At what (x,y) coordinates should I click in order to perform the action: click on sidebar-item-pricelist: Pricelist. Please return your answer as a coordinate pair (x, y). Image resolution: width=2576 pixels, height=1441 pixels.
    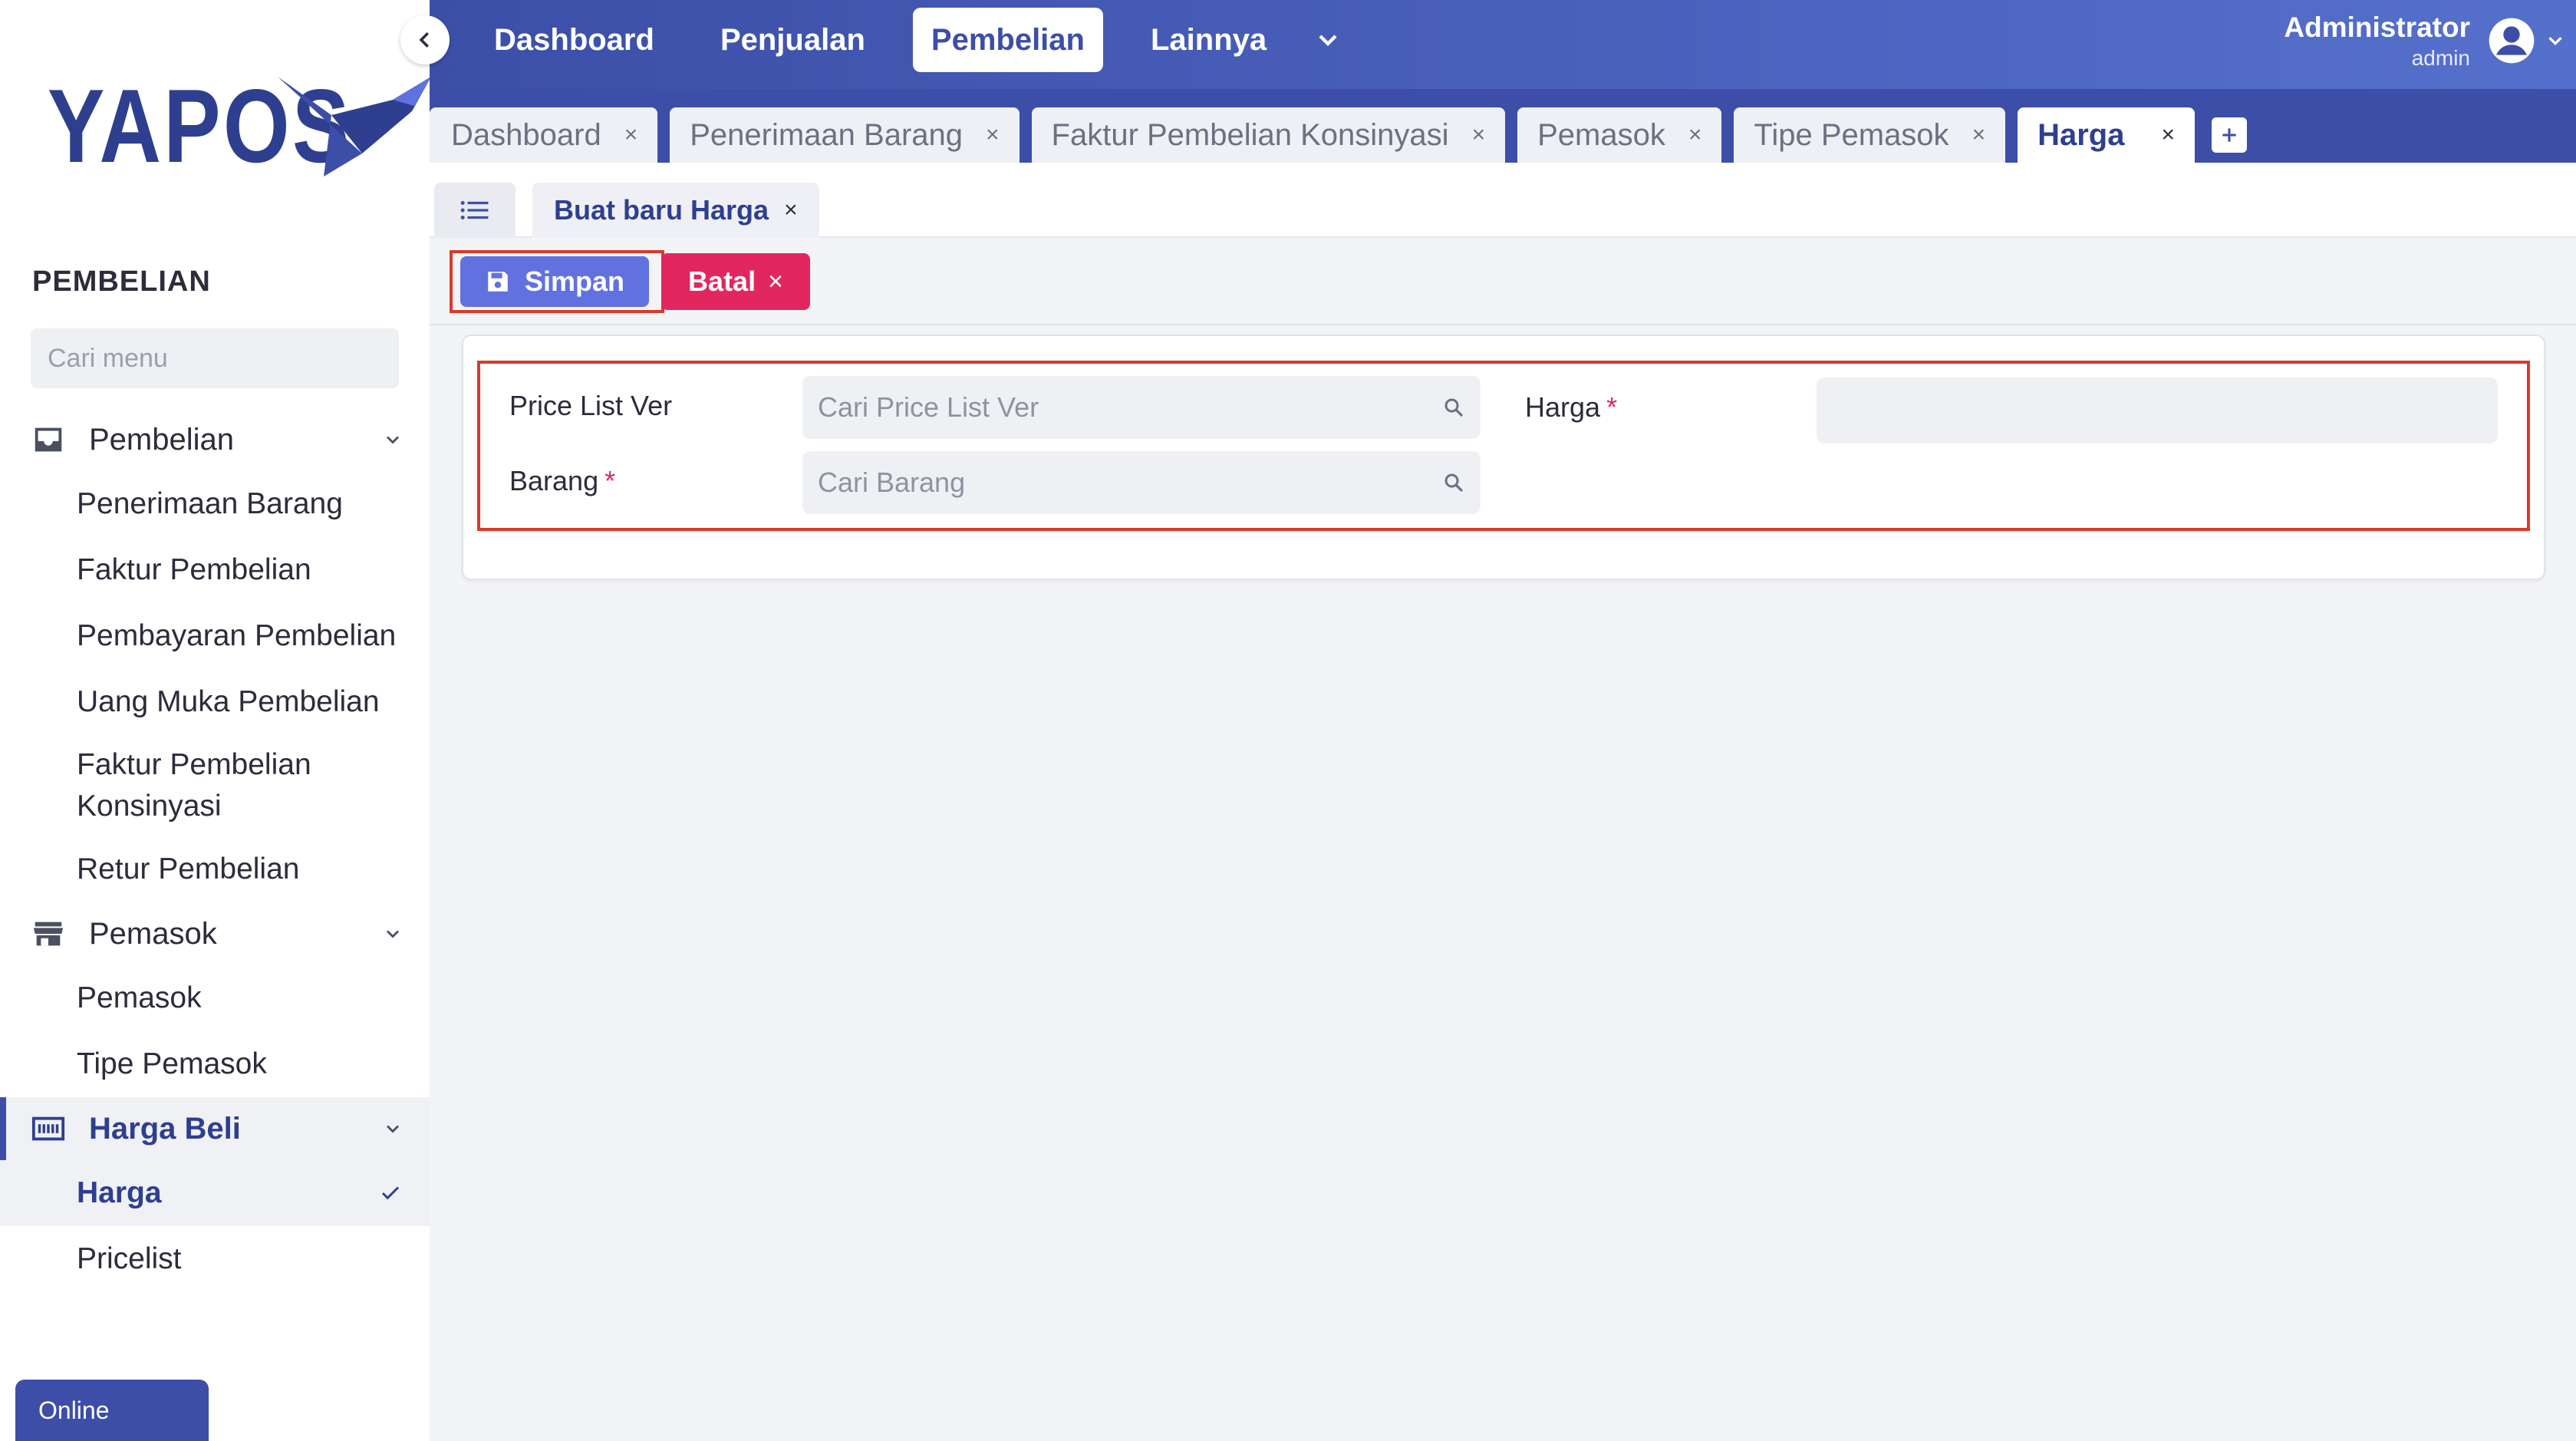
    Looking at the image, I should click on (215, 1259).